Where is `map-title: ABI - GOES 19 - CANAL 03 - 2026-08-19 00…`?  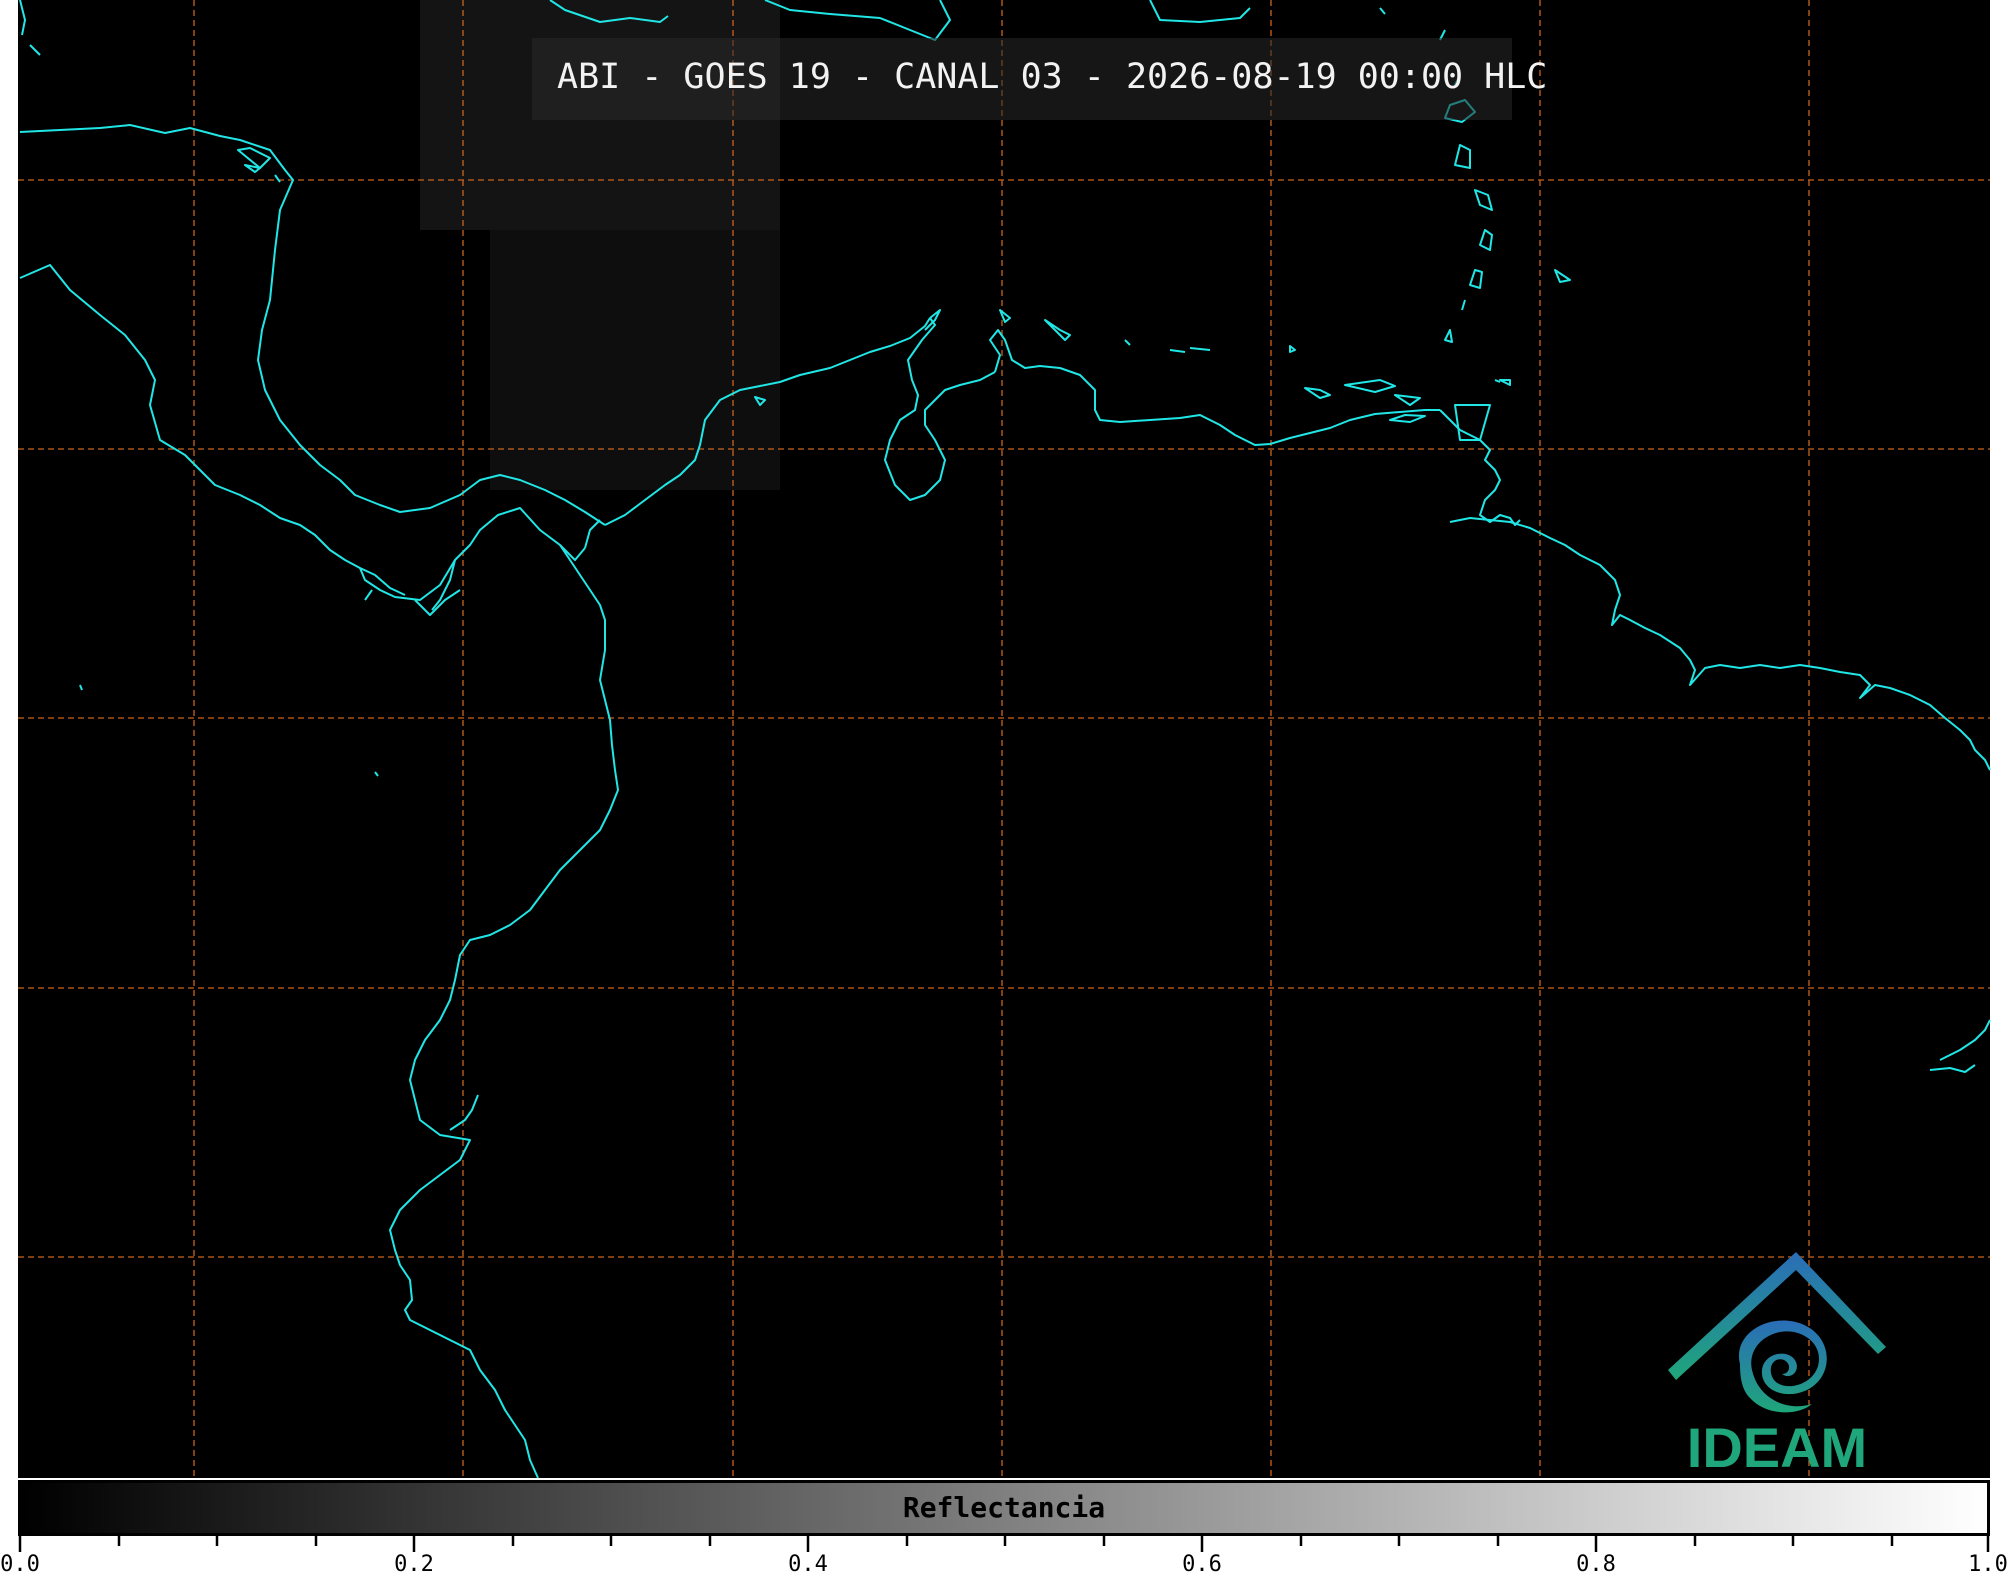 map-title: ABI - GOES 19 - CANAL 03 - 2026-08-19 00… is located at coordinates (1052, 77).